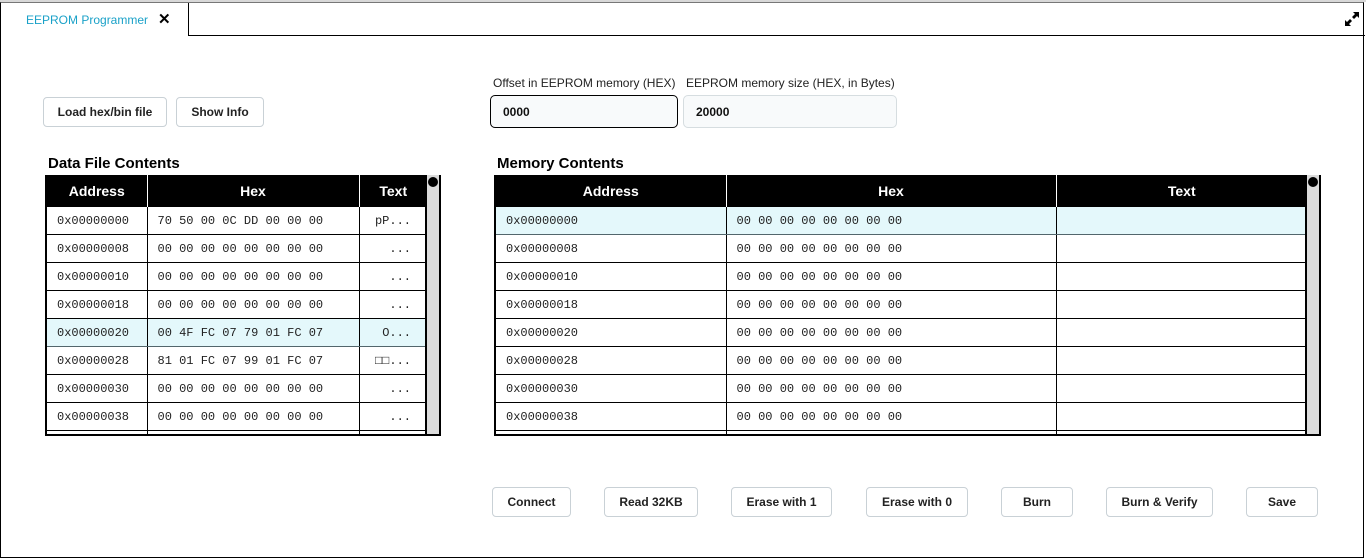  What do you see at coordinates (1312, 304) in the screenshot?
I see `memory-scrollbar` at bounding box center [1312, 304].